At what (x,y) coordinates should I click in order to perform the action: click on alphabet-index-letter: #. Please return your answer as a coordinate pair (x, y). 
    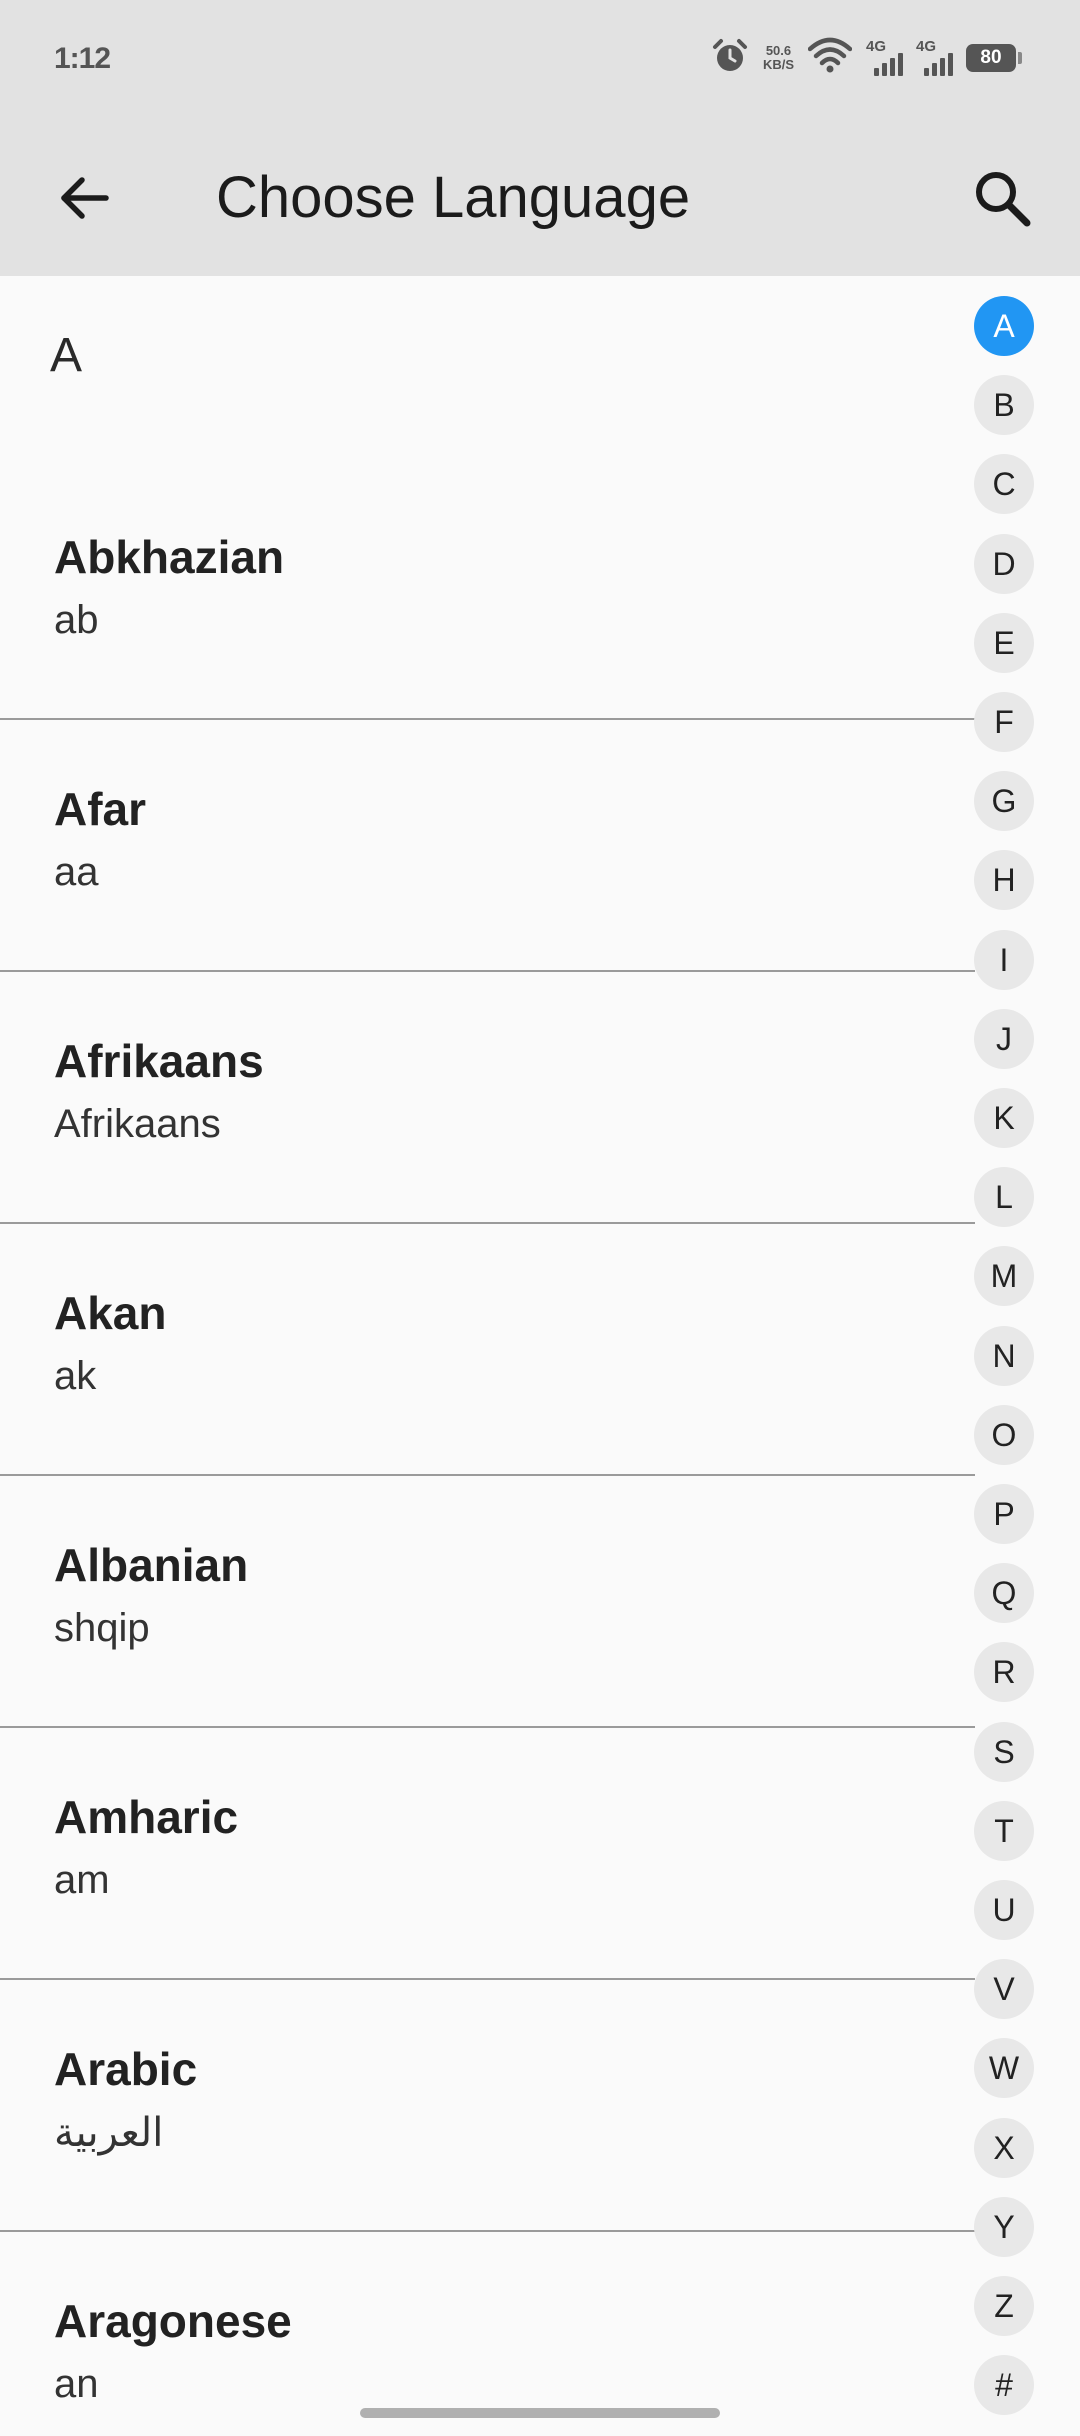
    Looking at the image, I should click on (1004, 2385).